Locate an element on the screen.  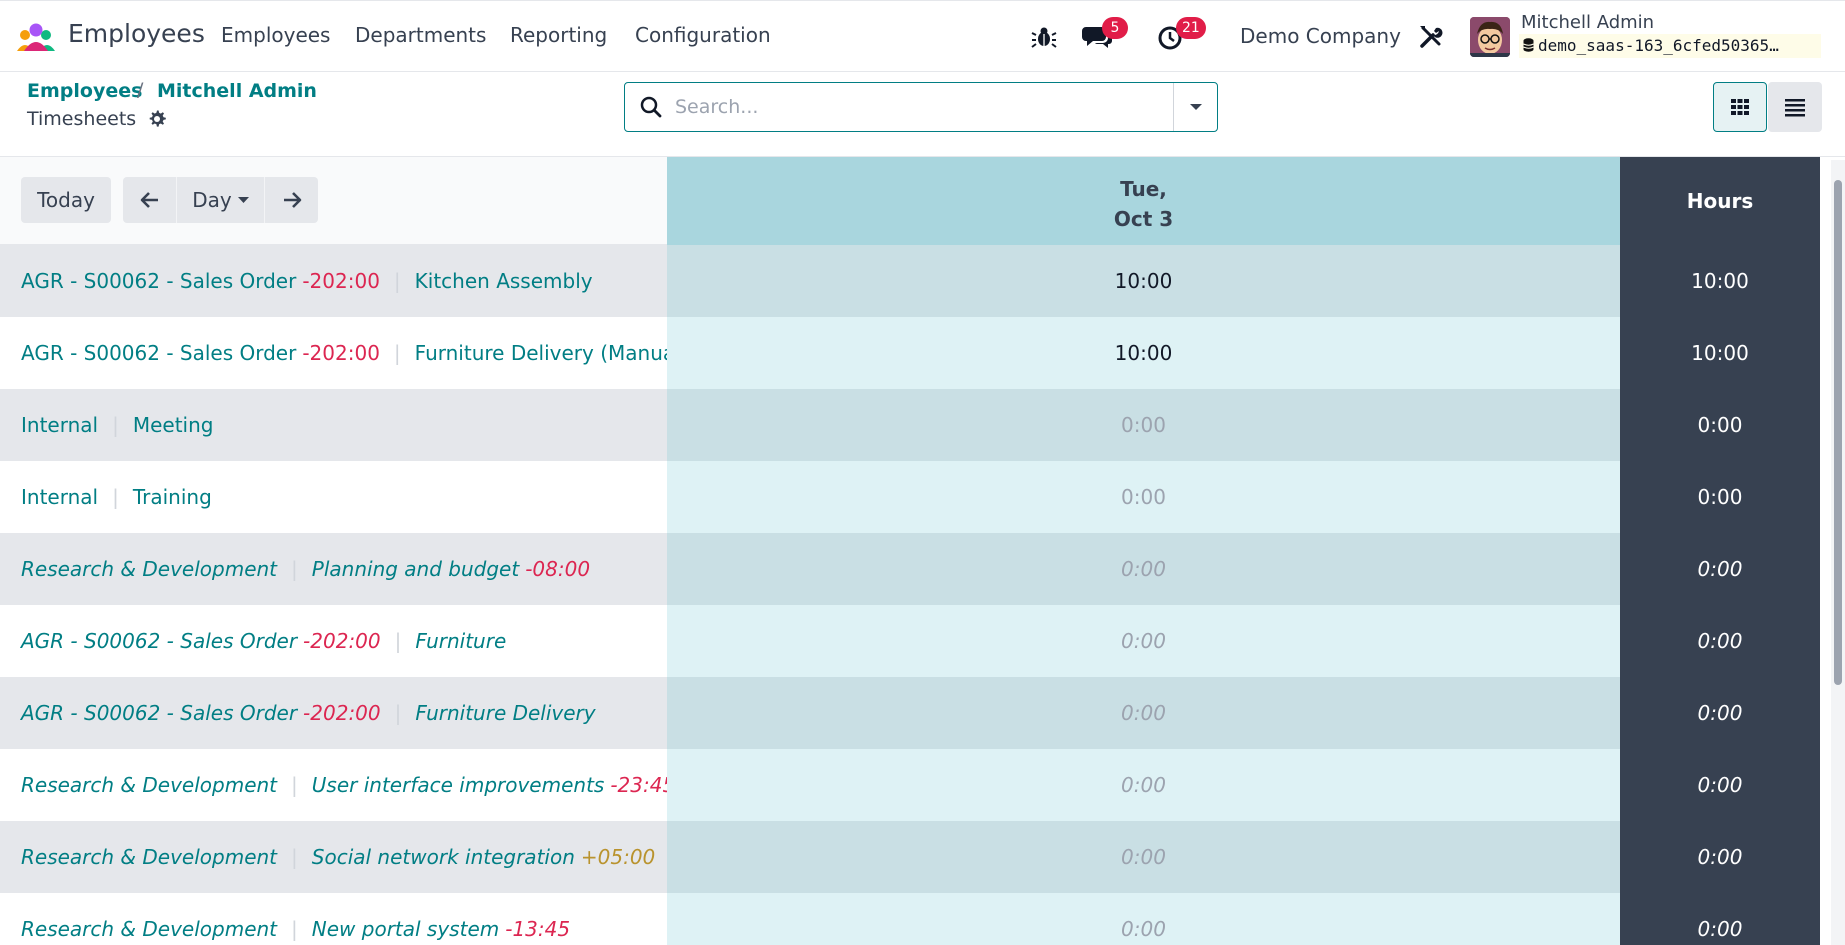
arrow-left-icon is located at coordinates (149, 200).